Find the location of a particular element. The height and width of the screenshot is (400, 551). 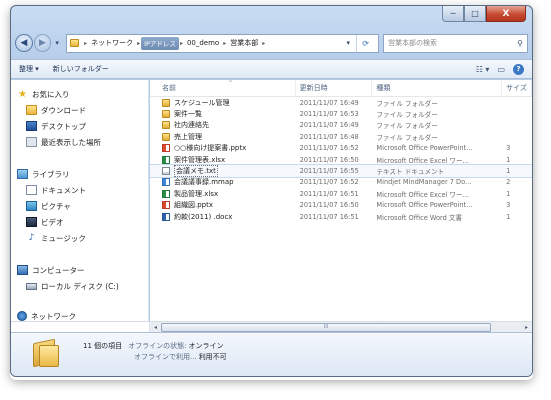

nav-group-favorites: ★ お気に入り ダウンロード デスクトップ 最近表示した場所 is located at coordinates (79, 118).